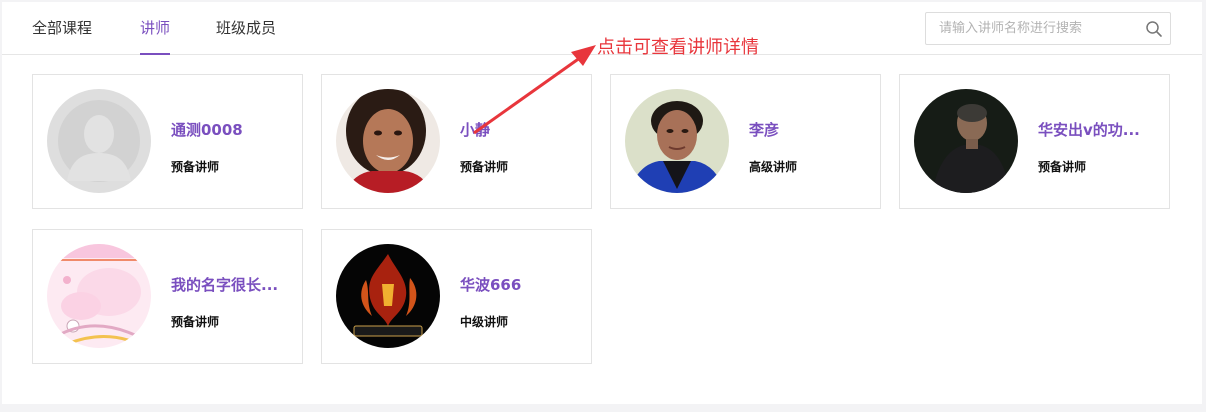 The width and height of the screenshot is (1206, 412). I want to click on monk-portrait, so click(966, 141).